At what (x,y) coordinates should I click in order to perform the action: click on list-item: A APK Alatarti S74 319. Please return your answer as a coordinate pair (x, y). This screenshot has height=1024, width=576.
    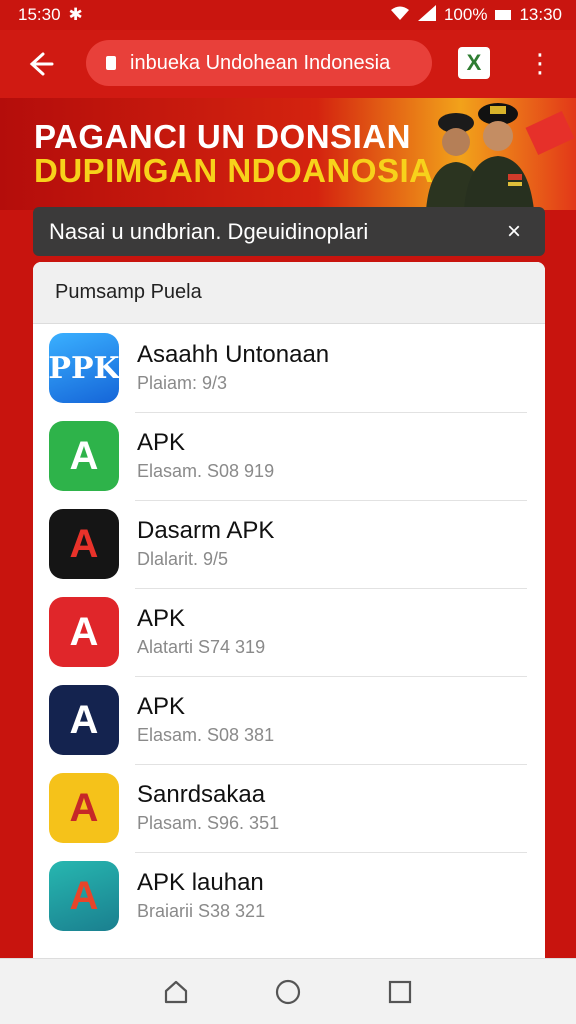
    Looking at the image, I should click on (289, 632).